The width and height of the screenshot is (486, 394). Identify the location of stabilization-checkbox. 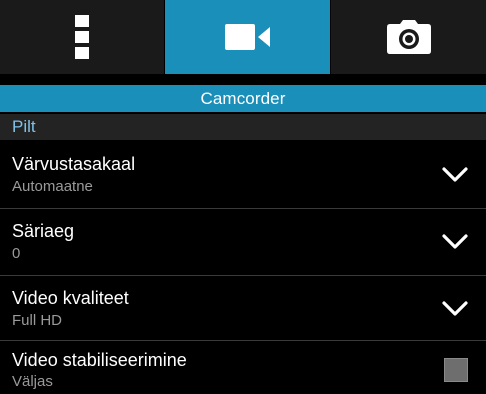
(456, 370).